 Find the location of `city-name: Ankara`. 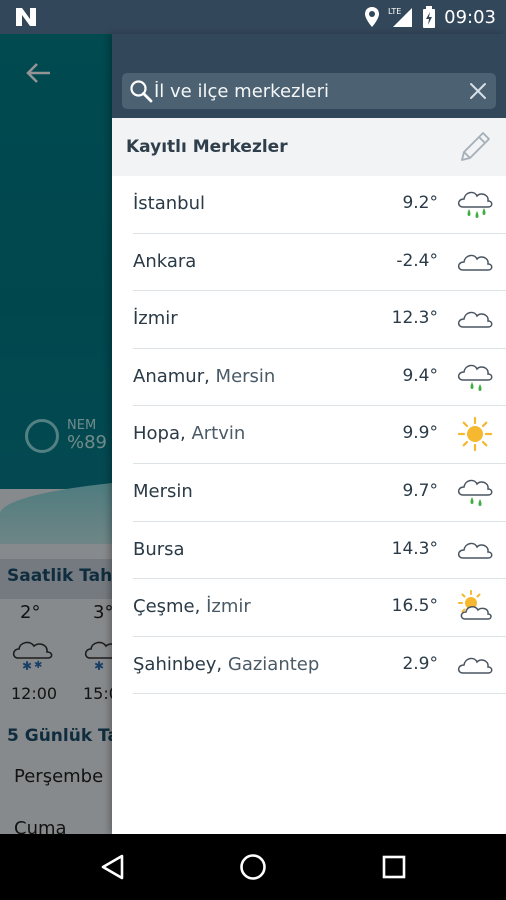

city-name: Ankara is located at coordinates (165, 261).